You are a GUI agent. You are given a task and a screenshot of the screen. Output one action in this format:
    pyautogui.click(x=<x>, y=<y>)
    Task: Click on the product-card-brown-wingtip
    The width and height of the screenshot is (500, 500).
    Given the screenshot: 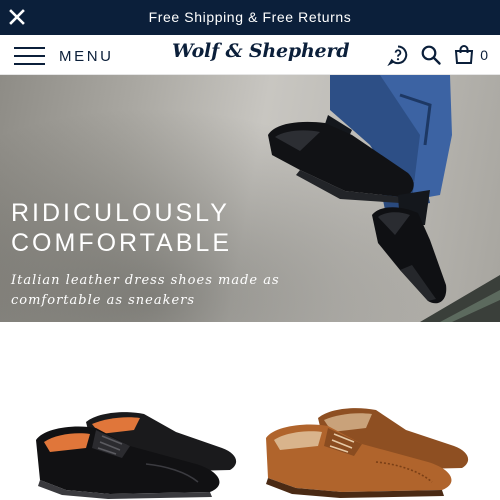 What is the action you would take?
    pyautogui.click(x=366, y=451)
    